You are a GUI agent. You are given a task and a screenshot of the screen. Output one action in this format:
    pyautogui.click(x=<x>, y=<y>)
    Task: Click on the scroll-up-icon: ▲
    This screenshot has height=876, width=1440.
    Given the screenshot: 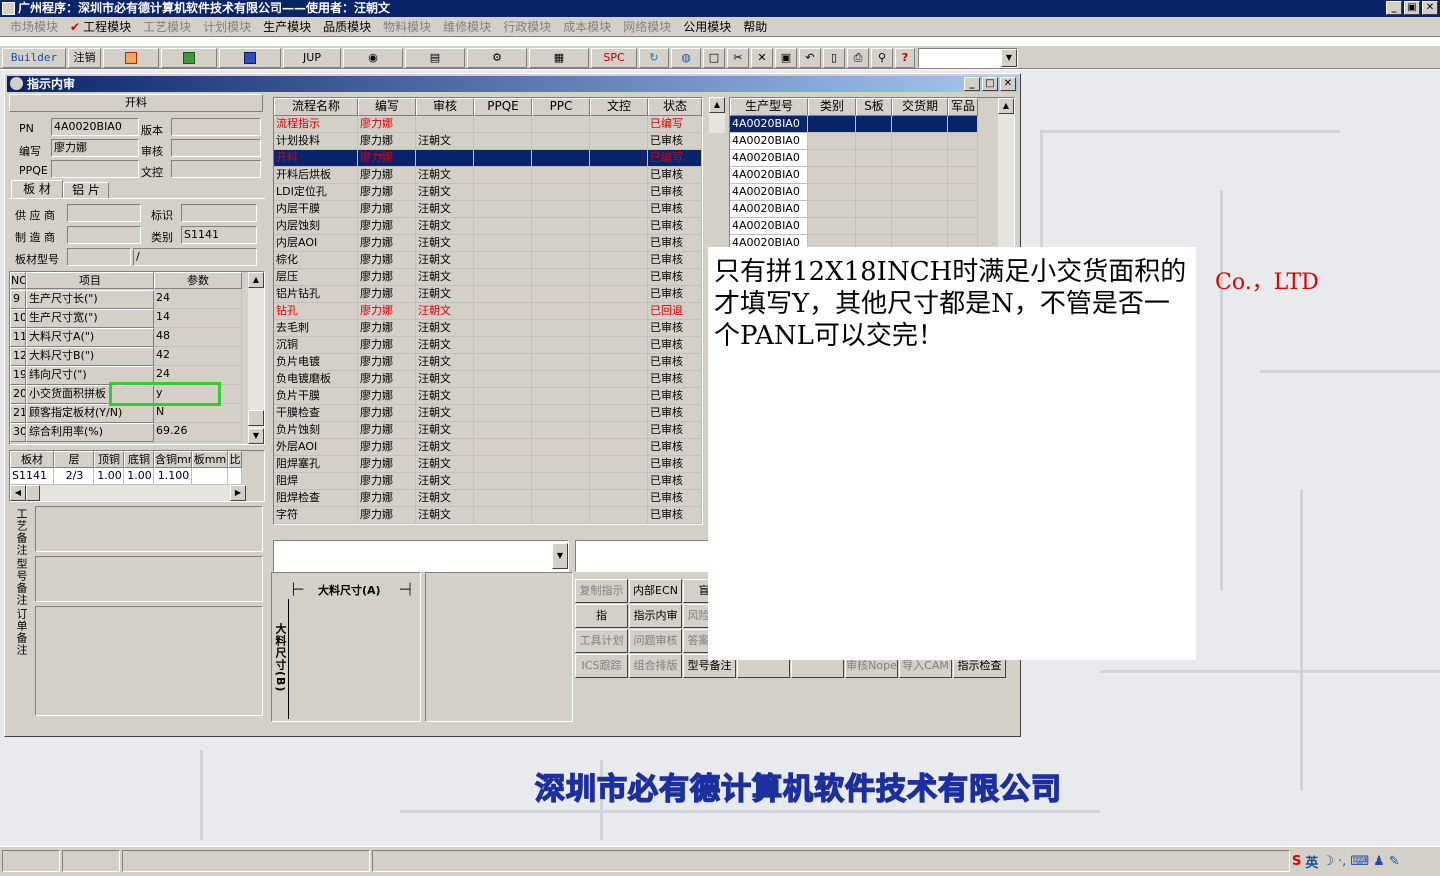 What is the action you would take?
    pyautogui.click(x=256, y=280)
    